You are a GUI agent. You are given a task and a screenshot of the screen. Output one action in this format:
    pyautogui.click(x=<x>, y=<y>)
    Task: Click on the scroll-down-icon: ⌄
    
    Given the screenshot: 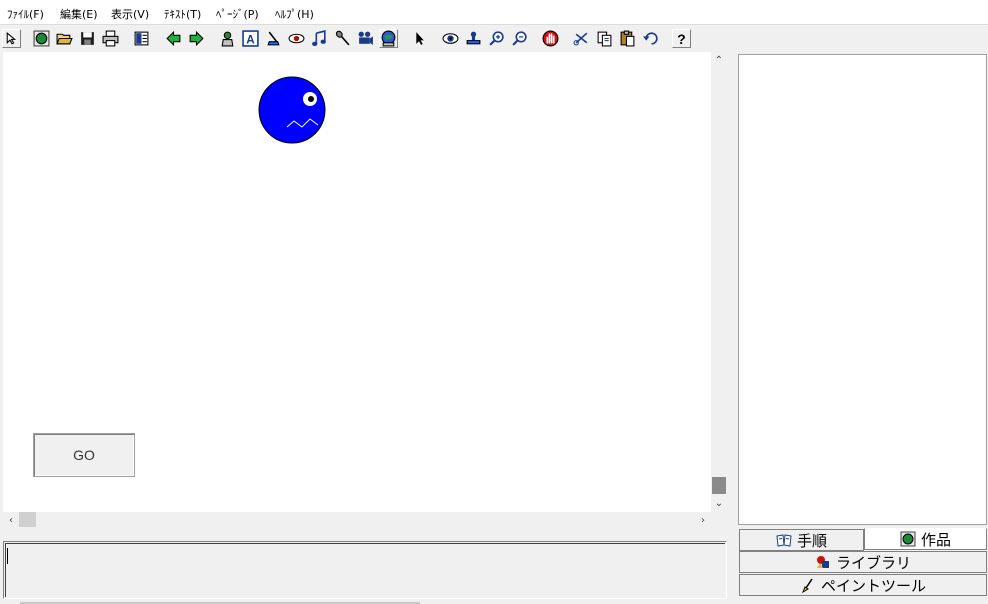 What is the action you would take?
    pyautogui.click(x=719, y=503)
    